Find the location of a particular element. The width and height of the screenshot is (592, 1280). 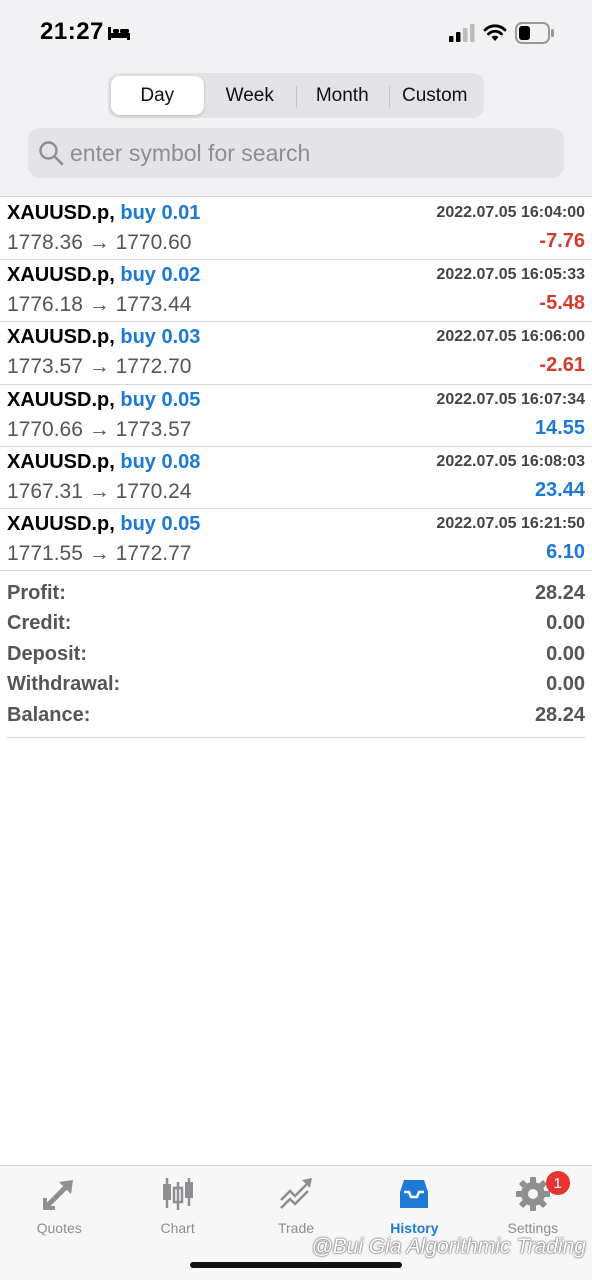

search-icon is located at coordinates (51, 153).